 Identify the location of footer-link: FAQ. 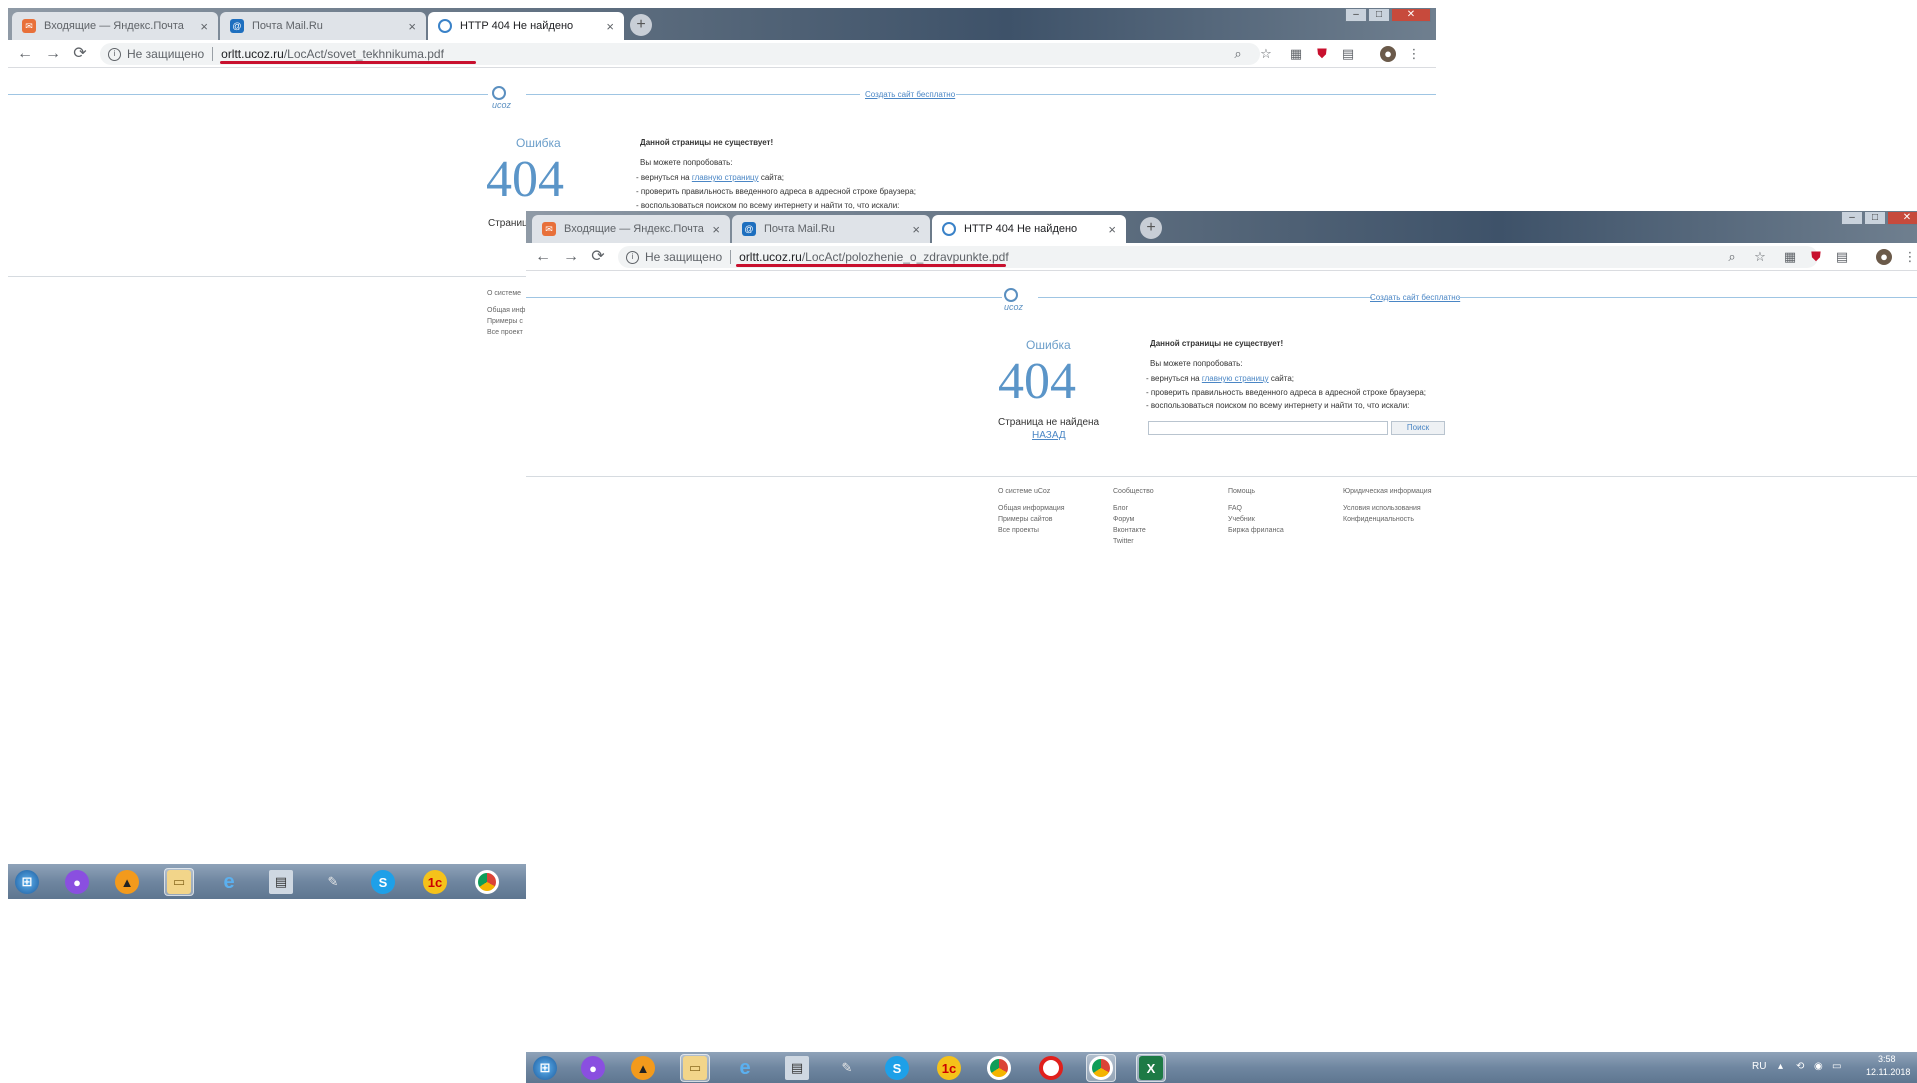
(1256, 508).